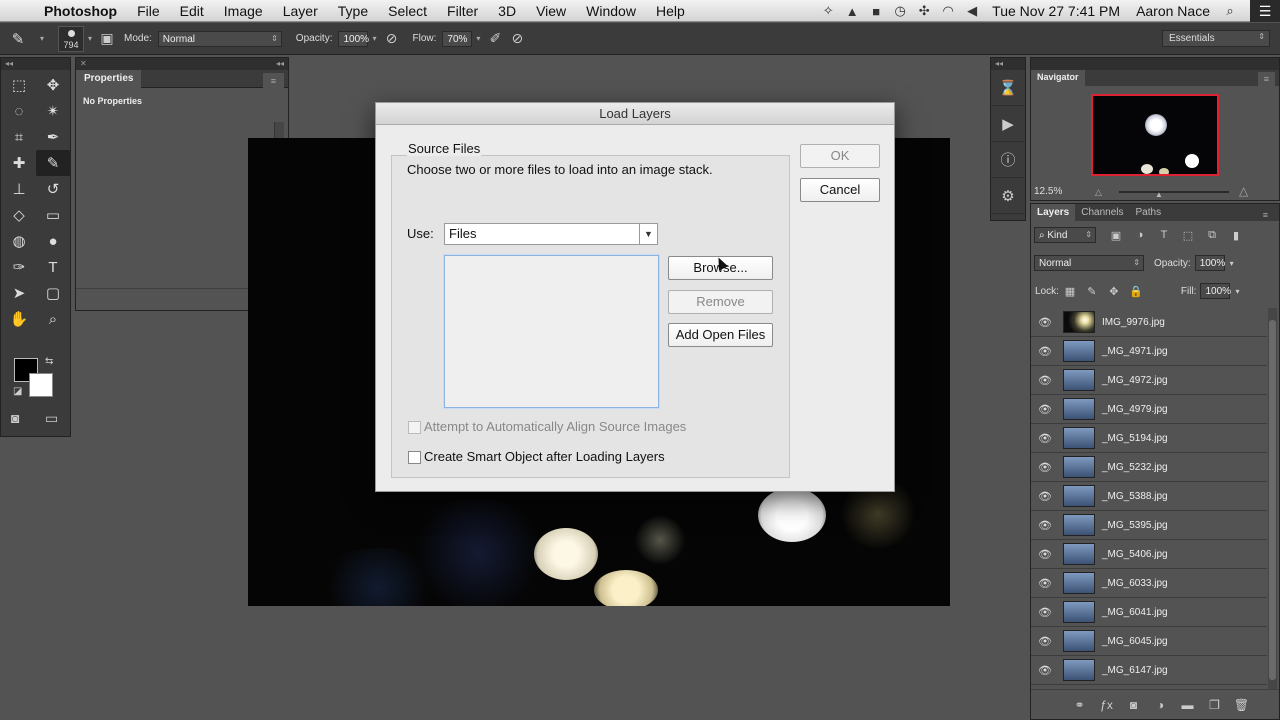 The width and height of the screenshot is (1280, 720). Describe the element at coordinates (53, 111) in the screenshot. I see `magic-wand-icon: ✴` at that location.